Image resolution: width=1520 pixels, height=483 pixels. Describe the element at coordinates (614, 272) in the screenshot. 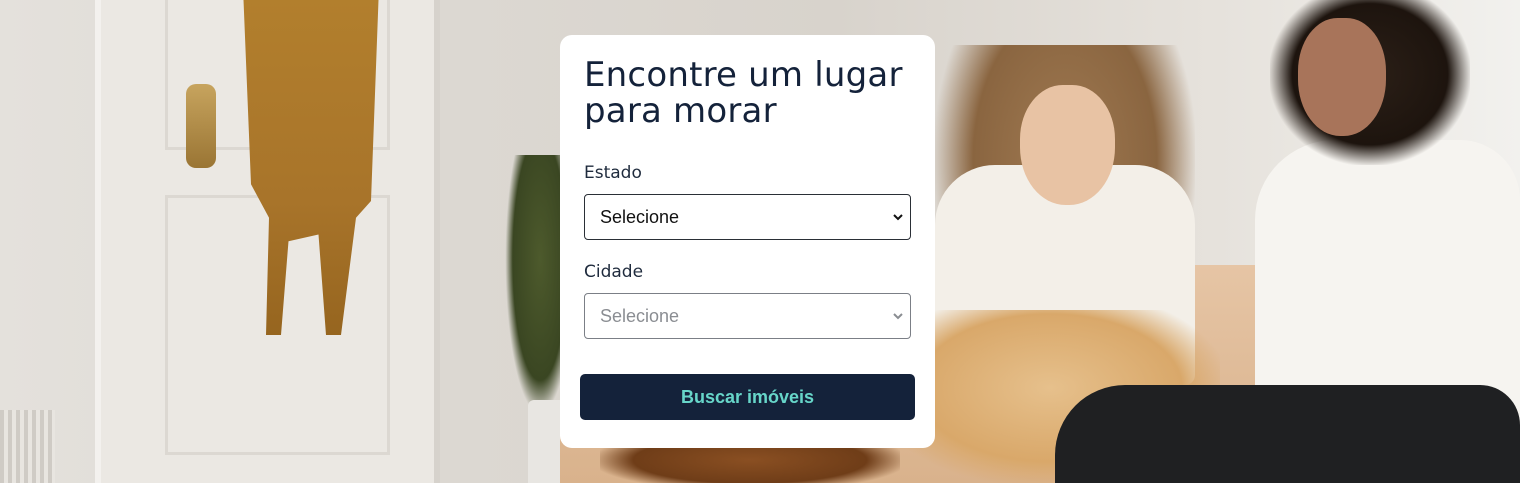

I see `city-label: Cidade` at that location.